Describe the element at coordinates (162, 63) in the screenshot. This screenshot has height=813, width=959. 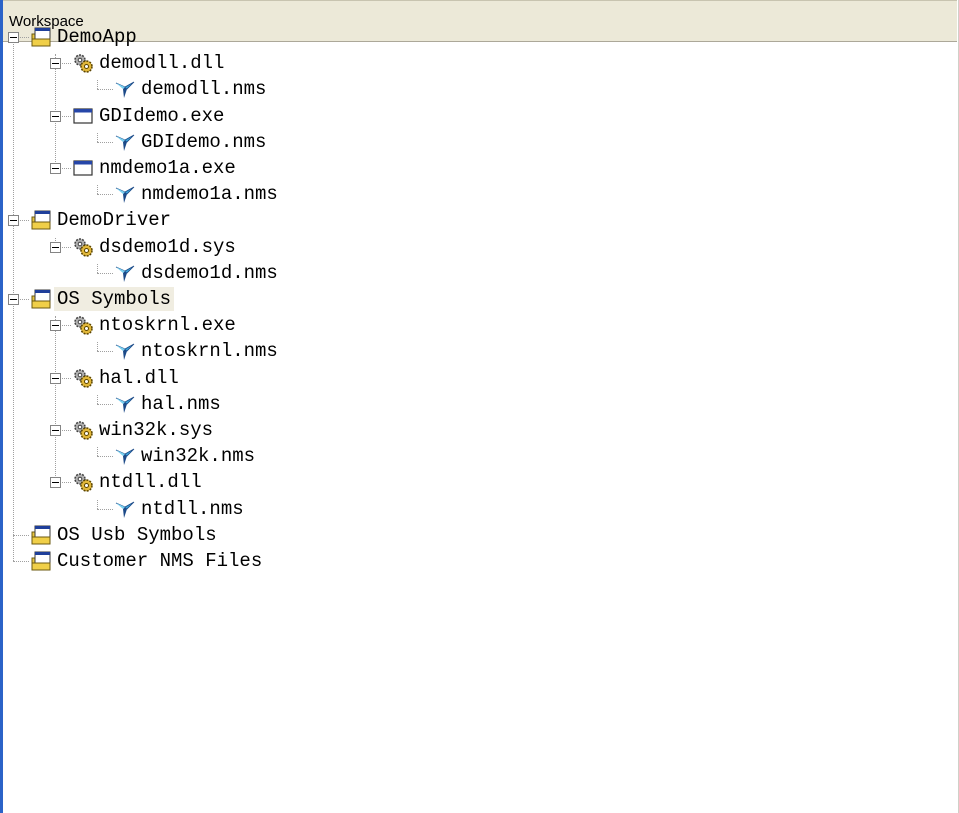
I see `tree-node-label: demodll.dll` at that location.